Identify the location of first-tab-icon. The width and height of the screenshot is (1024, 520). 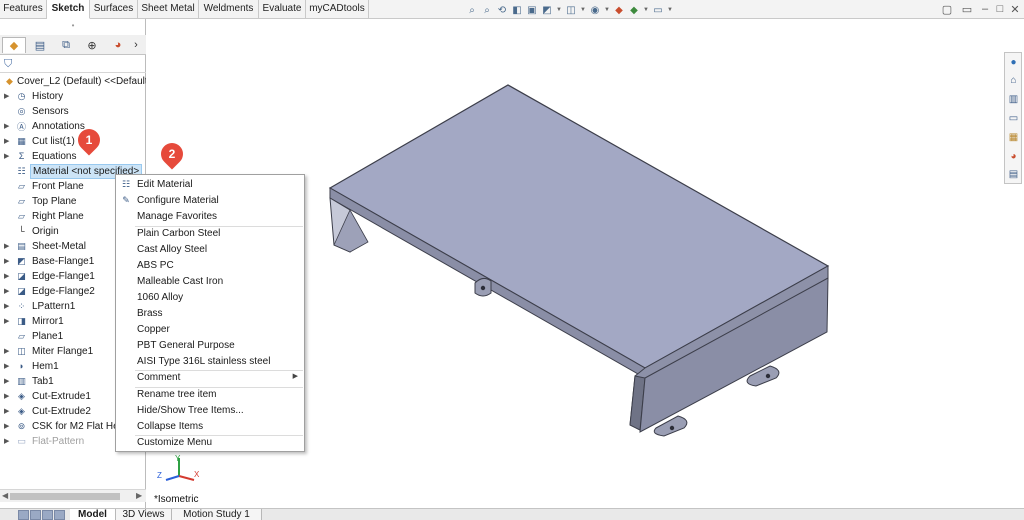
(23, 515).